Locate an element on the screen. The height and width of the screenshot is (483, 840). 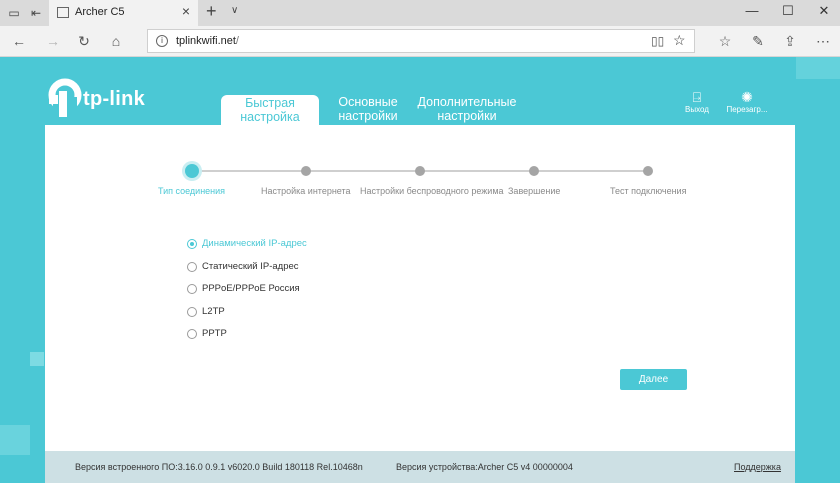
browser-nav-bar: ← → ↻ ⌂ i tplinkwifi.net/ ▯▯ ☆ ☆ ✎ ⇪ ⋯ is located at coordinates (420, 41).